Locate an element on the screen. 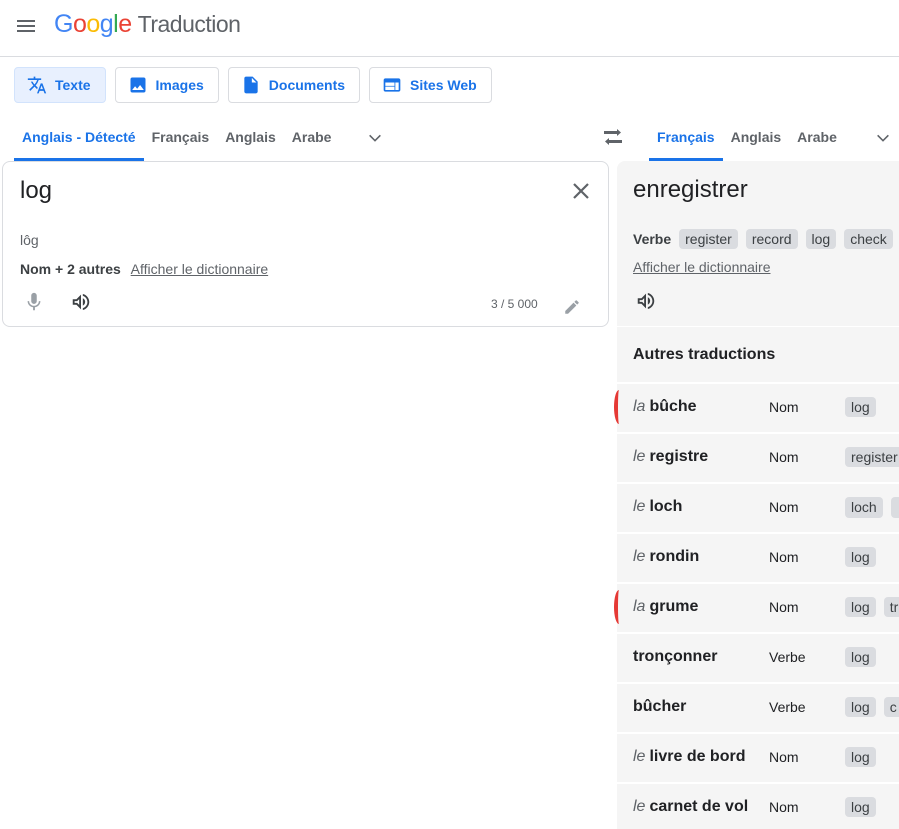  target-dictionary-link: Afficher le dictionnaire is located at coordinates (701, 267).